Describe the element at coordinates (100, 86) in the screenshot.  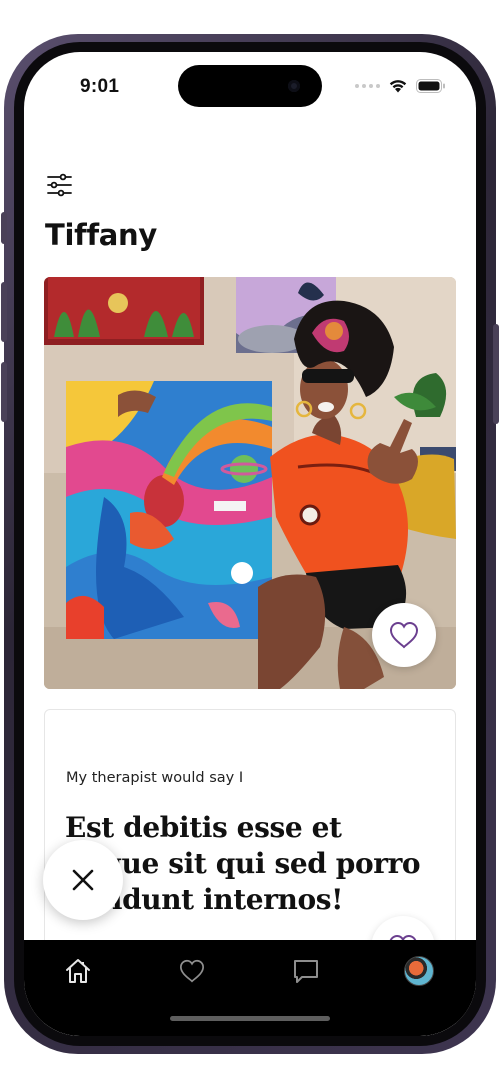
I see `status-time: 9:01` at that location.